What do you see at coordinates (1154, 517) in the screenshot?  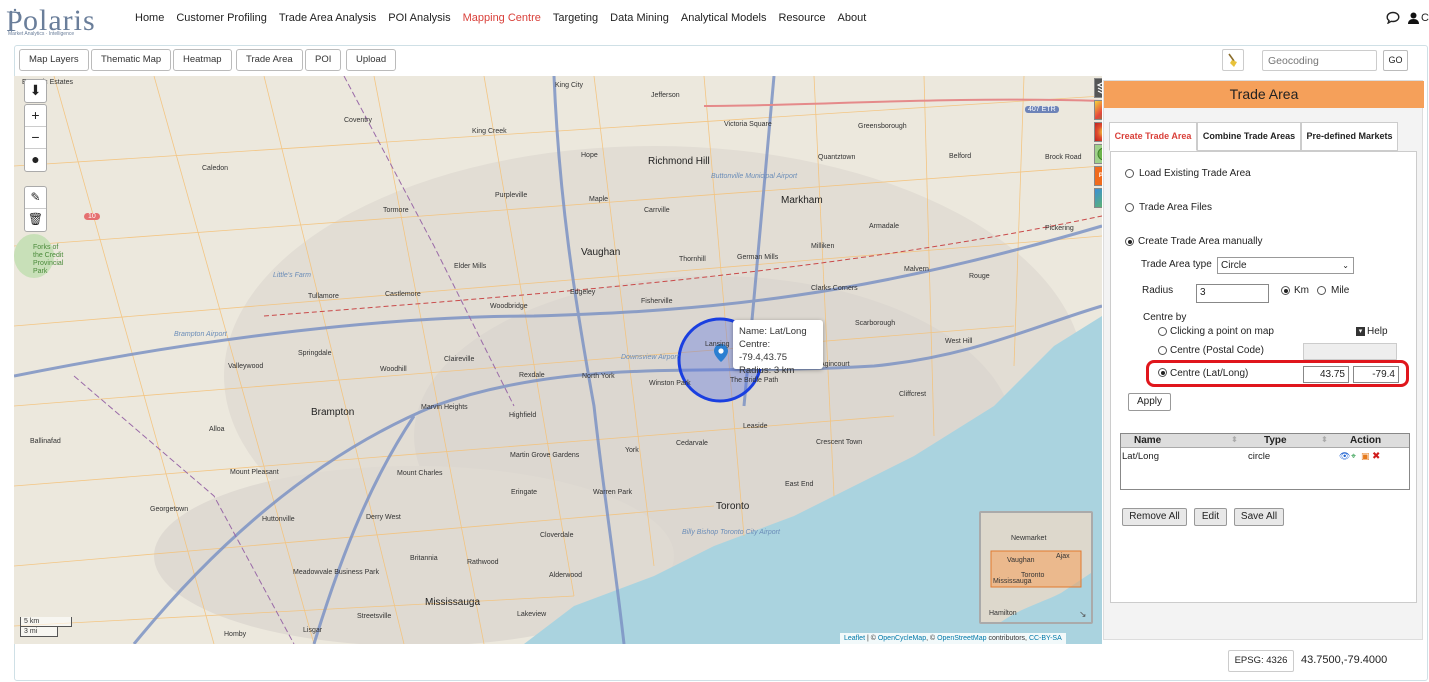 I see `remove-all-button: Remove All` at bounding box center [1154, 517].